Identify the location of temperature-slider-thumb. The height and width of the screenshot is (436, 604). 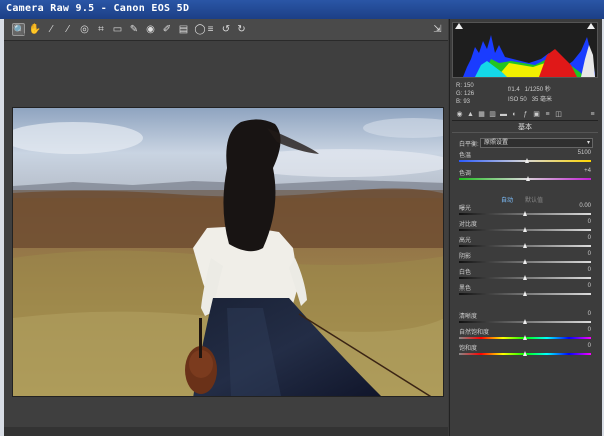
(527, 160).